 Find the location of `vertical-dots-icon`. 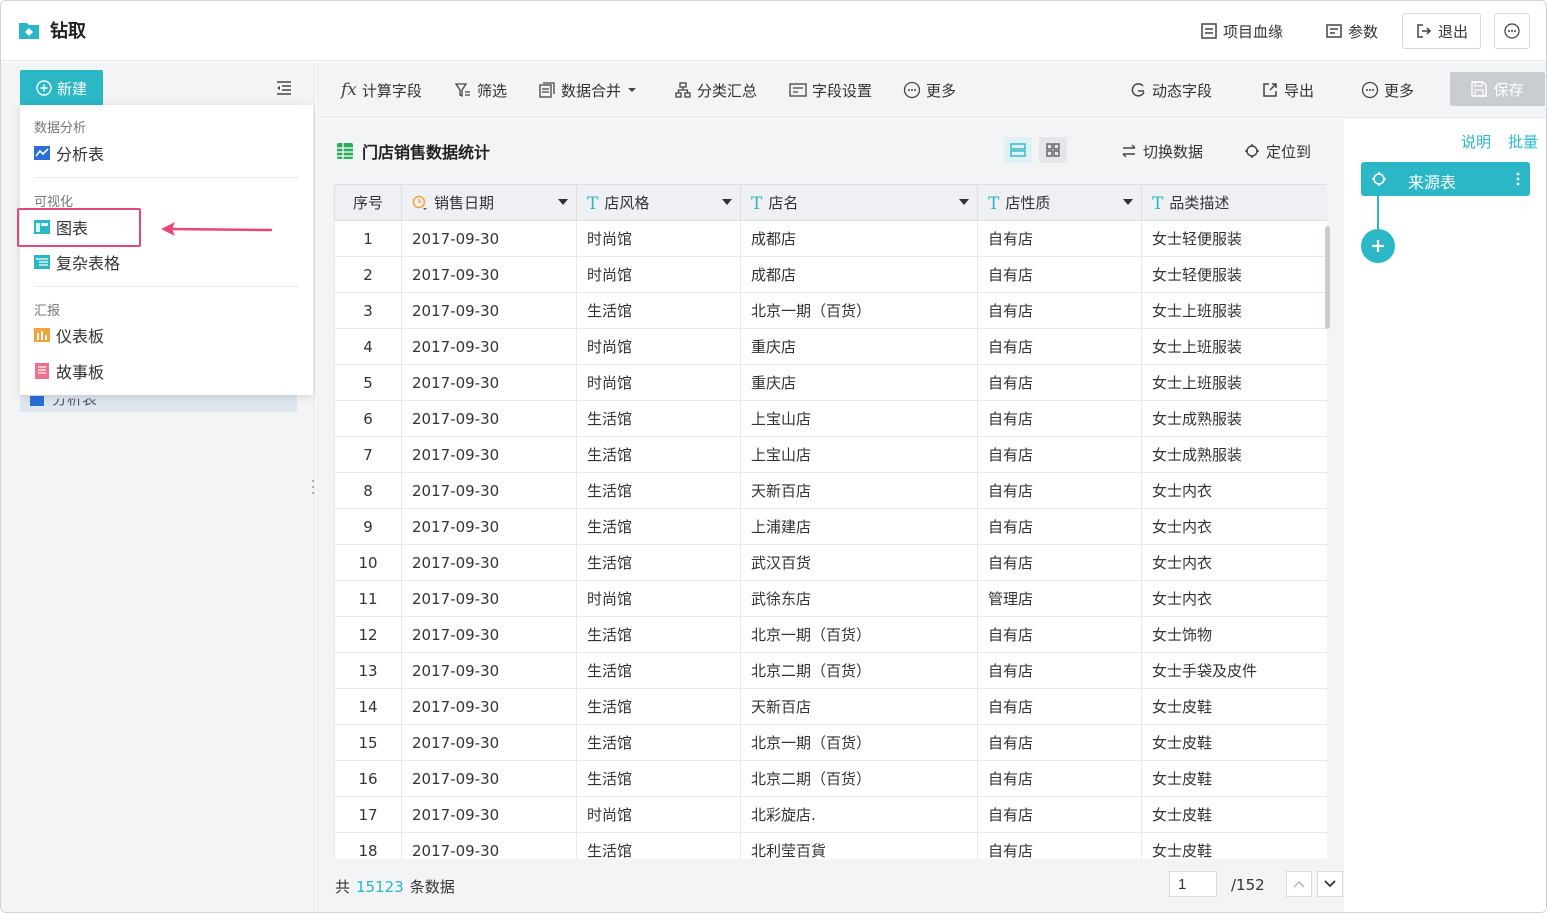

vertical-dots-icon is located at coordinates (1518, 179).